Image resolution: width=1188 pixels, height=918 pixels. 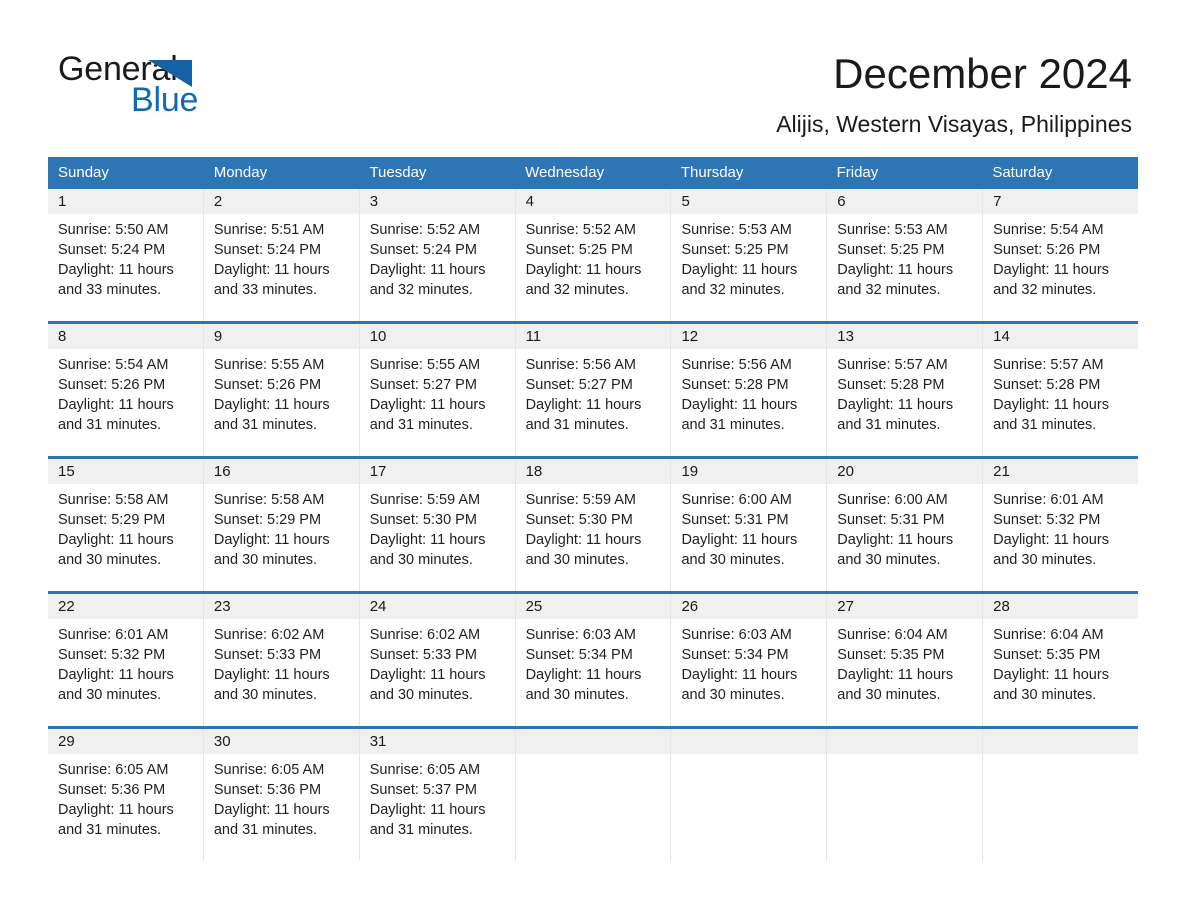 What do you see at coordinates (892, 500) in the screenshot?
I see `sunrise-text: Sunrise: 6:00 AM` at bounding box center [892, 500].